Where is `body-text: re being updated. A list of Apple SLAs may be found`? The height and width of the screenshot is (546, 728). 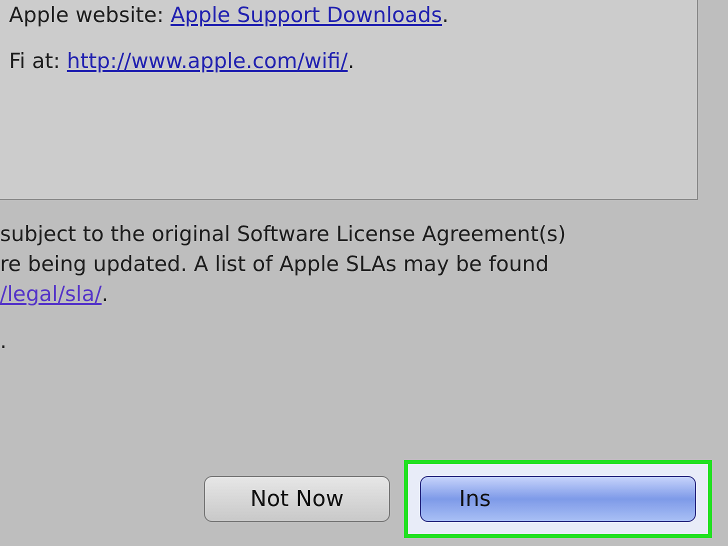
body-text: re being updated. A list of Apple SLAs may be found is located at coordinates (275, 264).